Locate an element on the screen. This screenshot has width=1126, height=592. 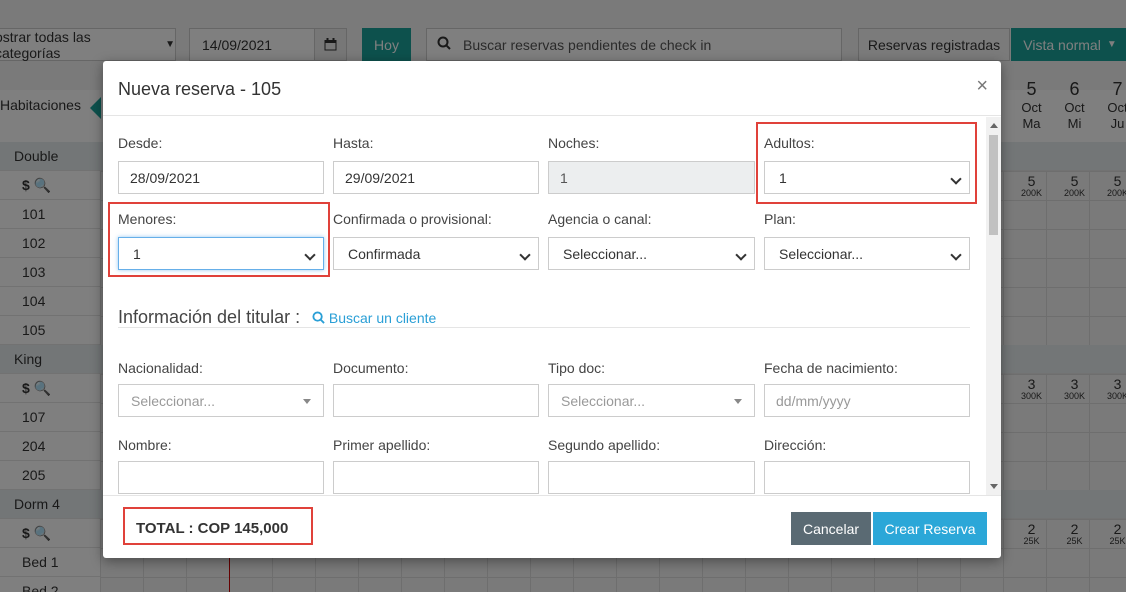
scroll-down-icon is located at coordinates (994, 486).